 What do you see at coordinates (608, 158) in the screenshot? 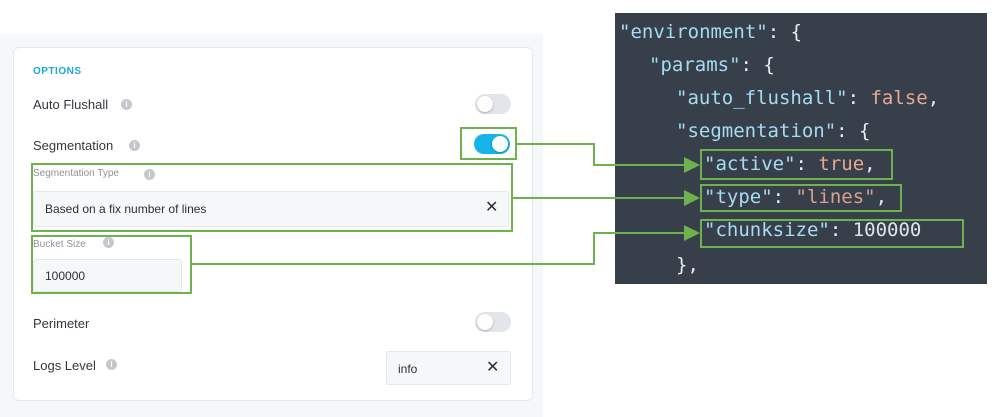
I see `segmentation-connector` at bounding box center [608, 158].